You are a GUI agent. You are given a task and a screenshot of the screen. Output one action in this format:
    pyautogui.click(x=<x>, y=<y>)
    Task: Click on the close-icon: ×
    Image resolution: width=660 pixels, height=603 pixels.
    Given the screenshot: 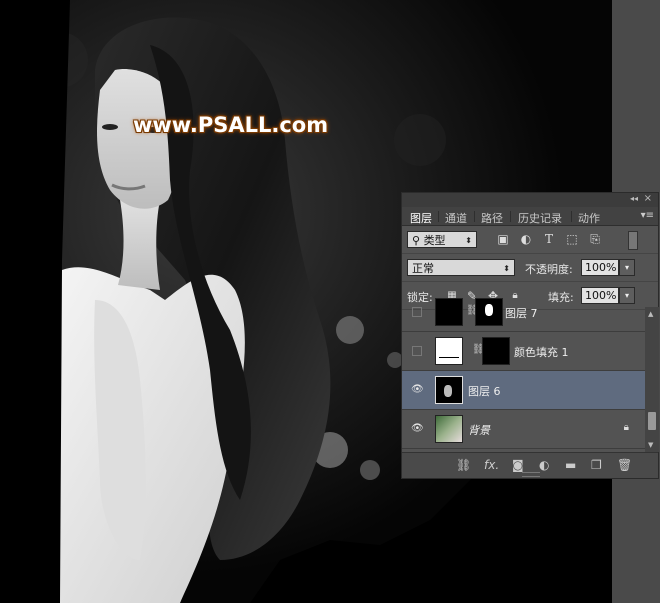 What is the action you would take?
    pyautogui.click(x=648, y=198)
    